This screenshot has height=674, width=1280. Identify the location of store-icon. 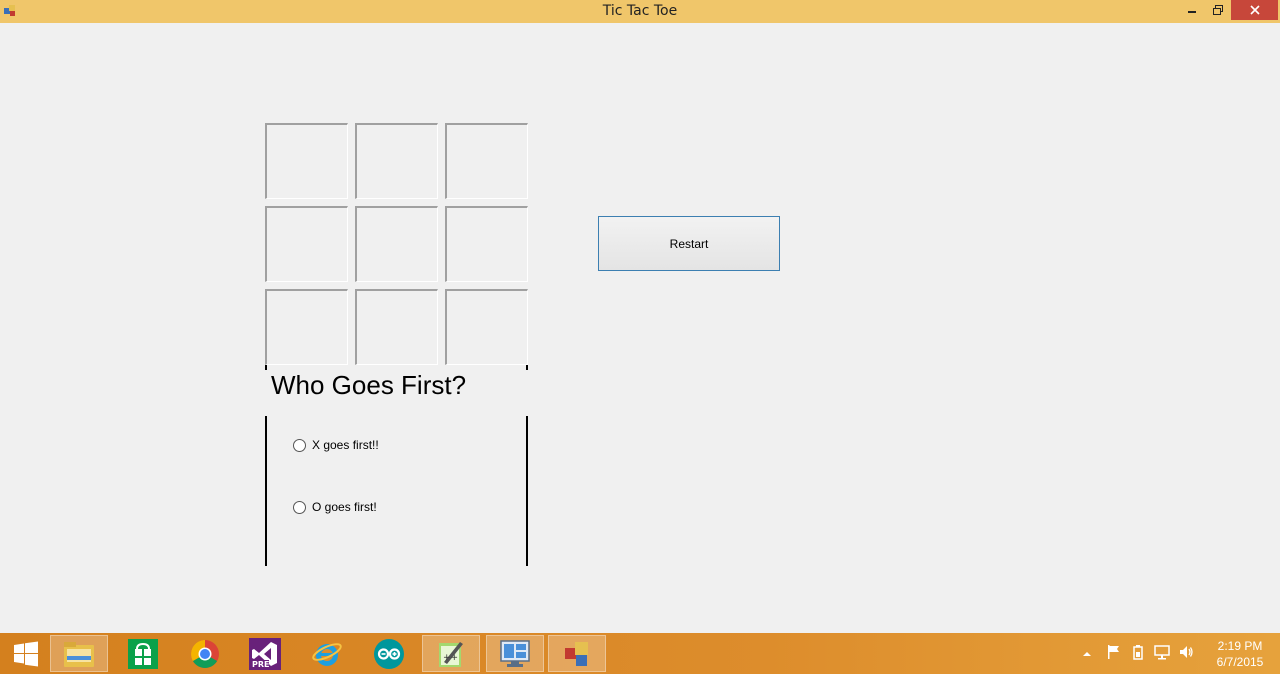
(143, 653).